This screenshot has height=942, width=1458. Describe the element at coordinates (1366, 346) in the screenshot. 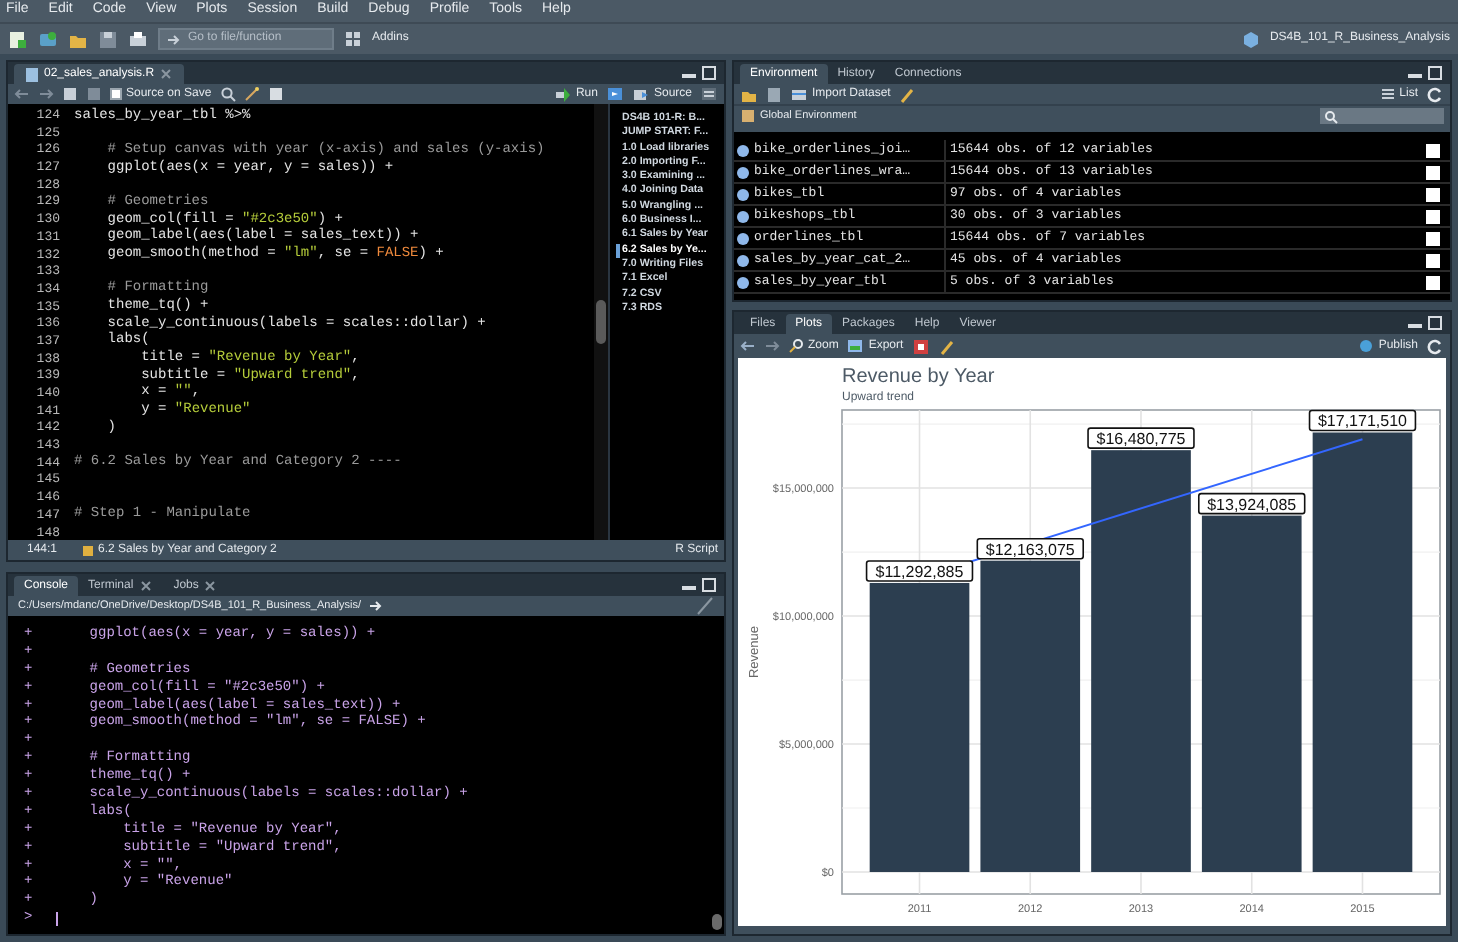

I see `publish-icon` at that location.